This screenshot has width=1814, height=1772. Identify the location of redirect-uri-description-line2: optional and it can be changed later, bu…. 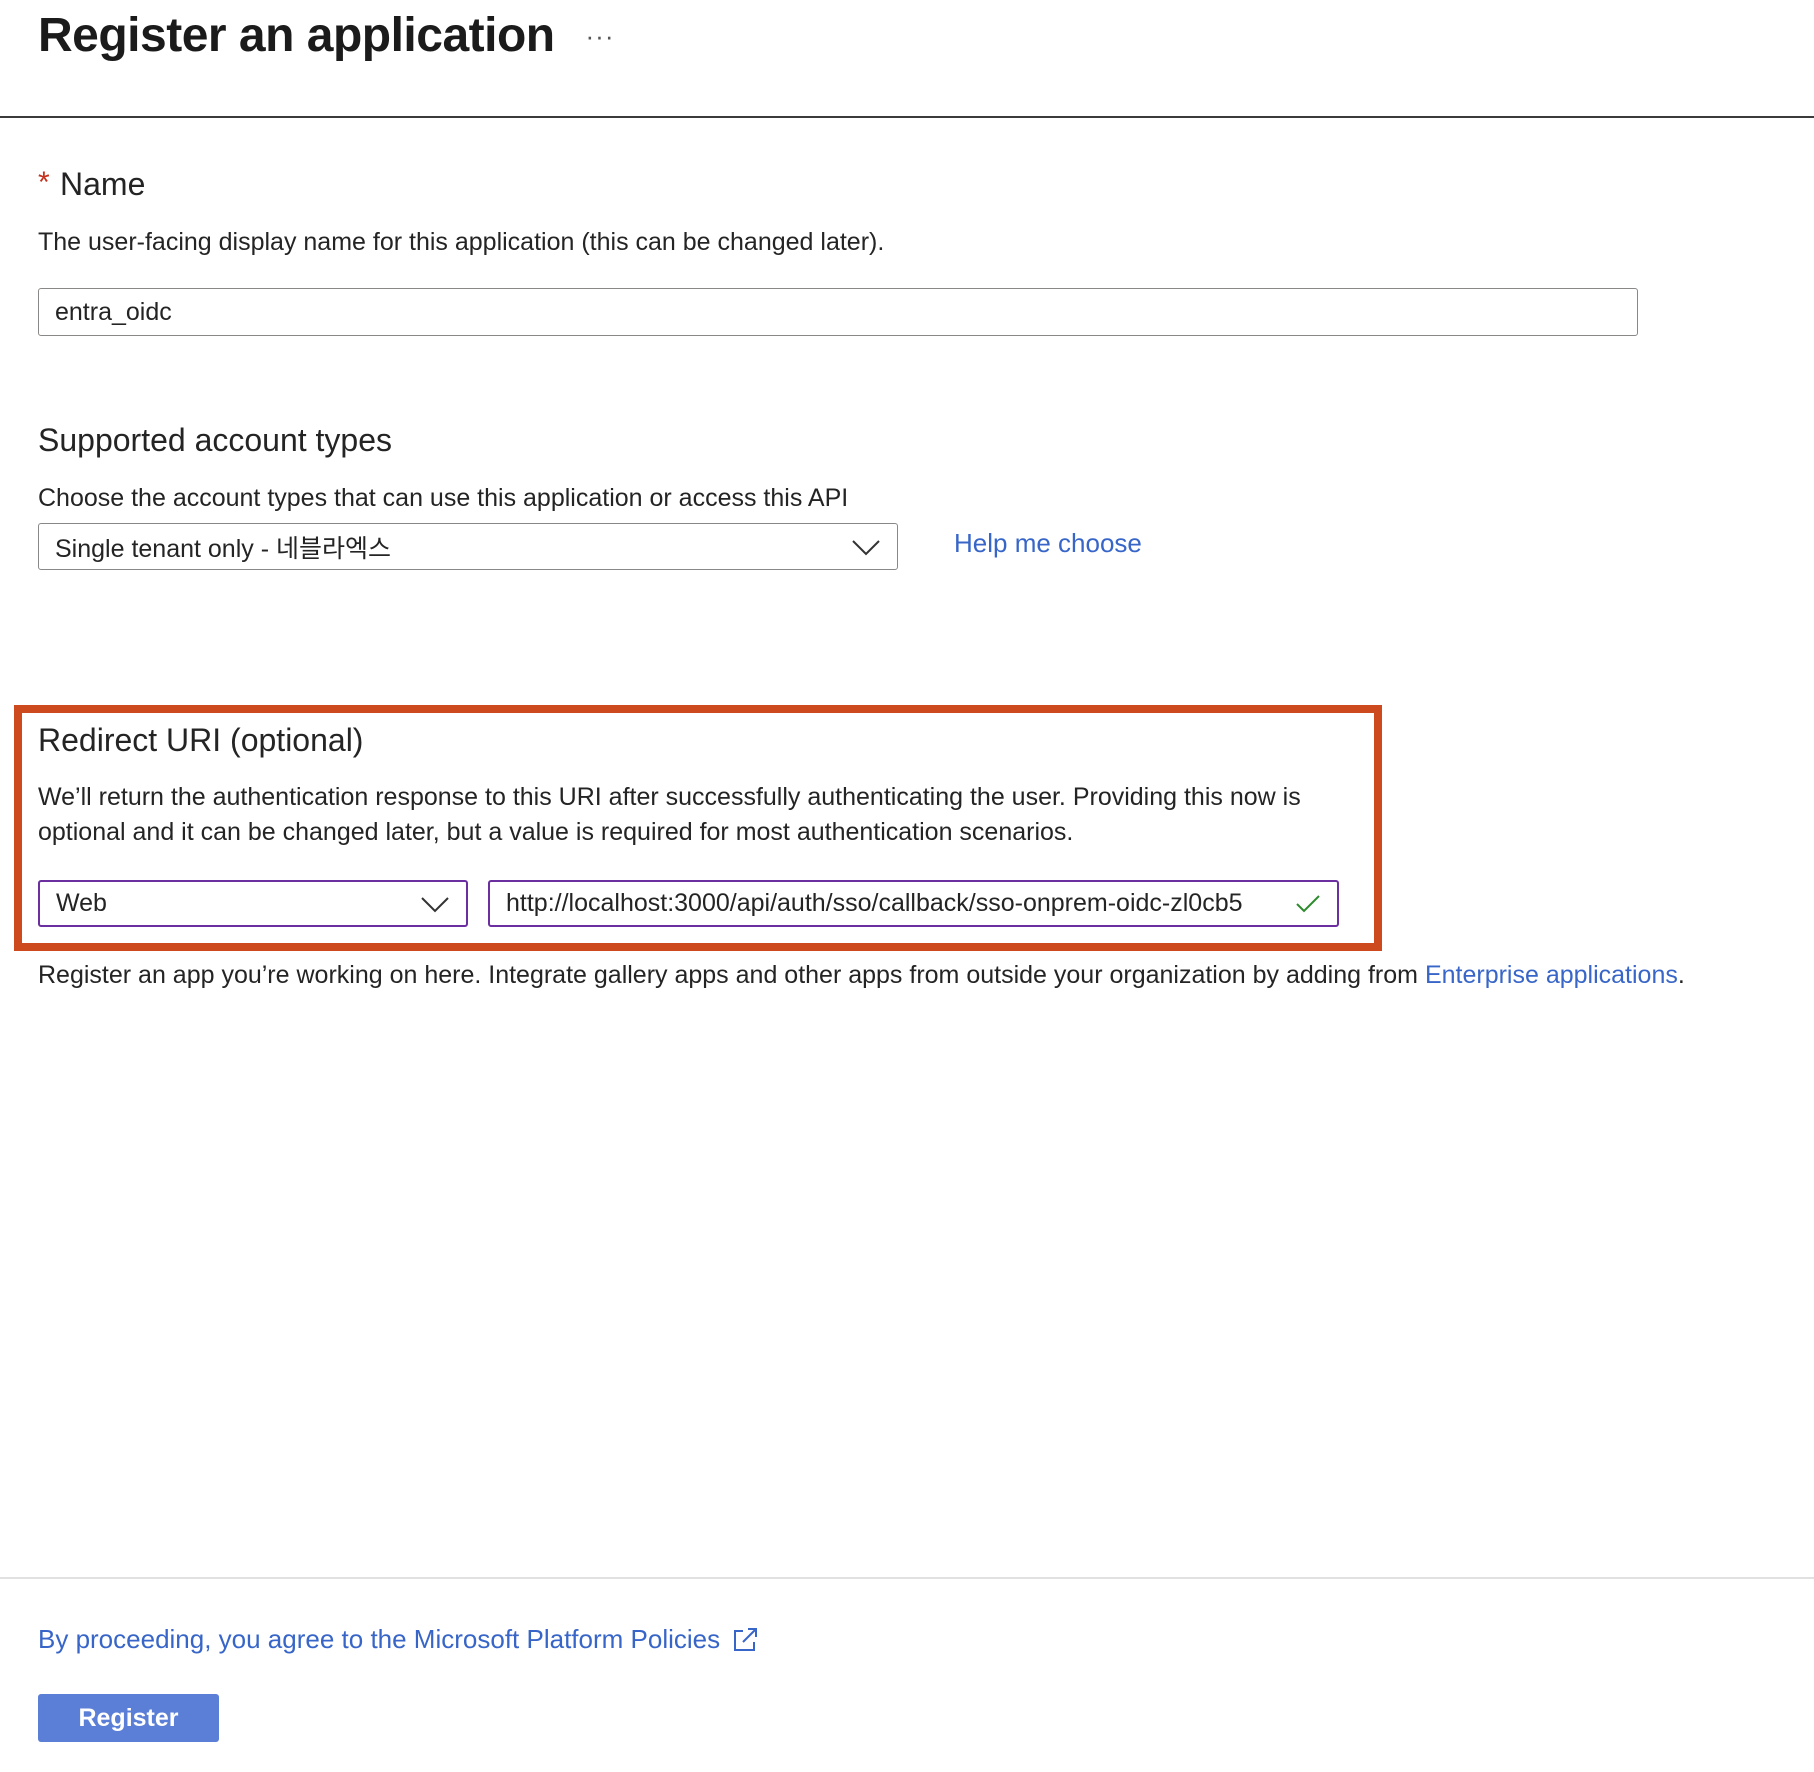
(556, 832).